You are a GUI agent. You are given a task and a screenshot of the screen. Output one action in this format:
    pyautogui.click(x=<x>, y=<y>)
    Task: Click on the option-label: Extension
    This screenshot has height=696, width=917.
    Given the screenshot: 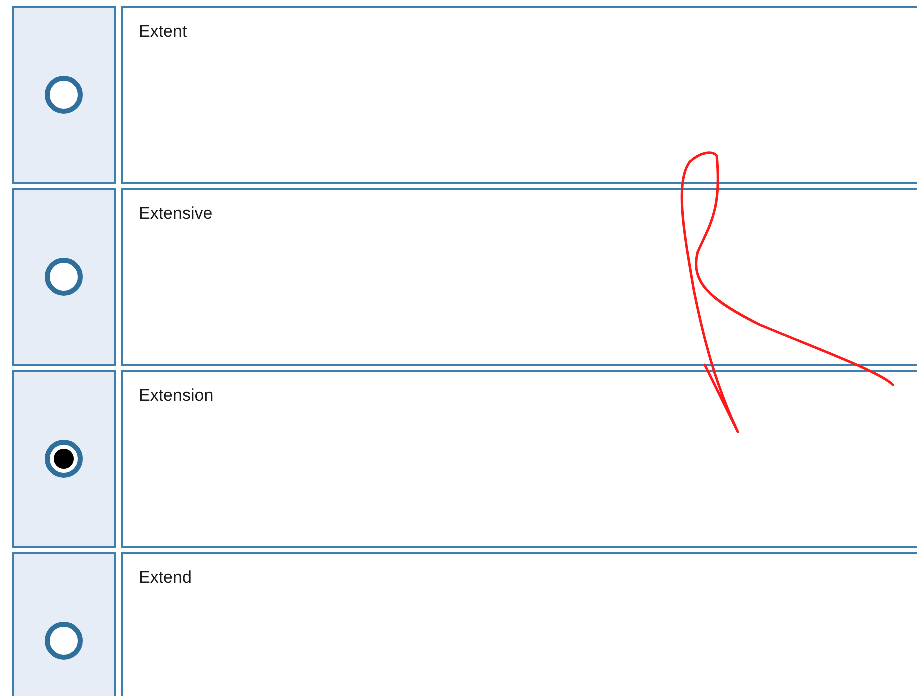 What is the action you would take?
    pyautogui.click(x=176, y=395)
    